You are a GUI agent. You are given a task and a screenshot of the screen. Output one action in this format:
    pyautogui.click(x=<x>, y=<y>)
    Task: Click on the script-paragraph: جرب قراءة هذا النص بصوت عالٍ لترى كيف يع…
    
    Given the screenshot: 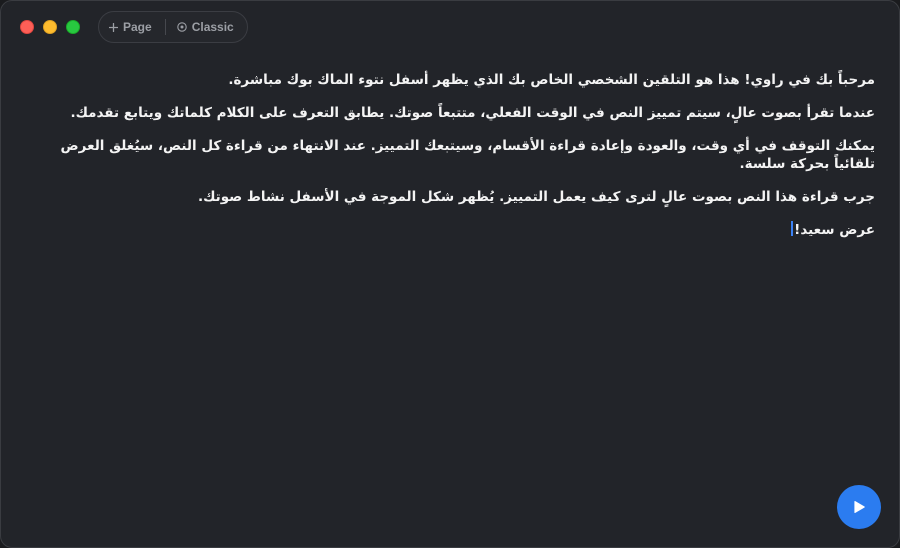 What is the action you would take?
    pyautogui.click(x=536, y=197)
    